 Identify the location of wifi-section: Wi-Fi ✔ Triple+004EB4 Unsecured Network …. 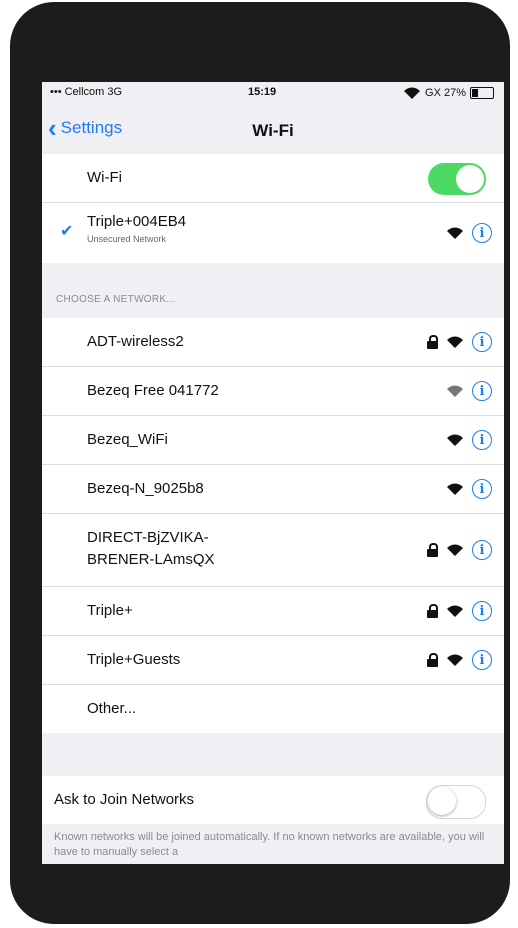
(273, 208).